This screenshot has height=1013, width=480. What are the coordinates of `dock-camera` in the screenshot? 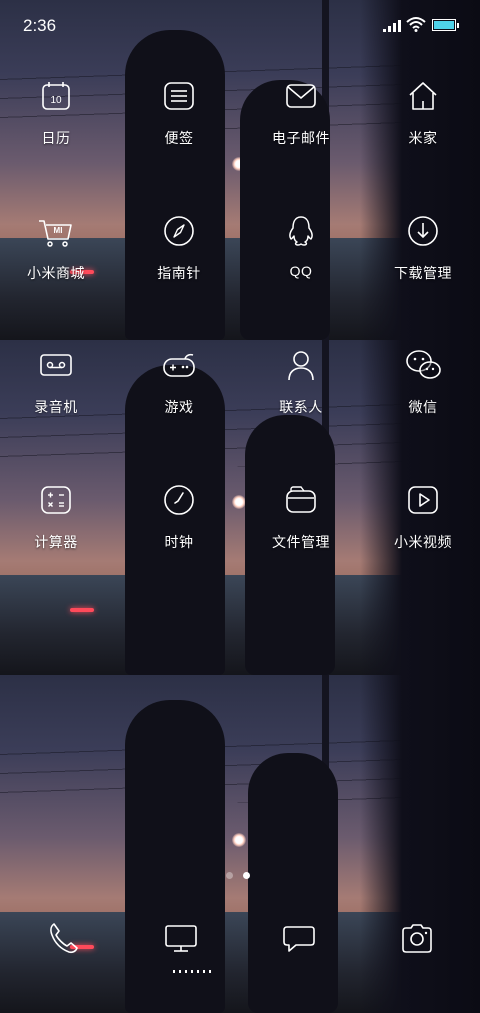 It's located at (417, 938).